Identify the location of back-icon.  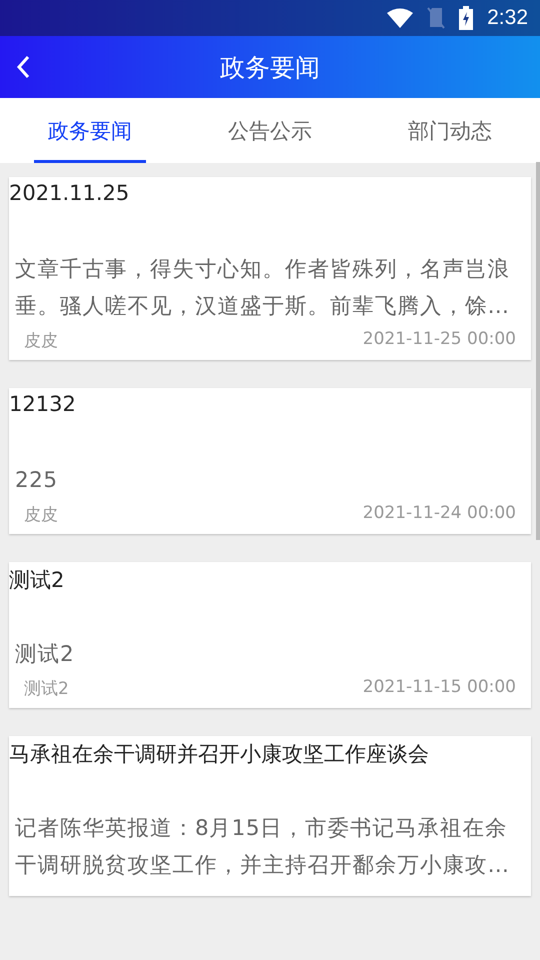
(23, 67).